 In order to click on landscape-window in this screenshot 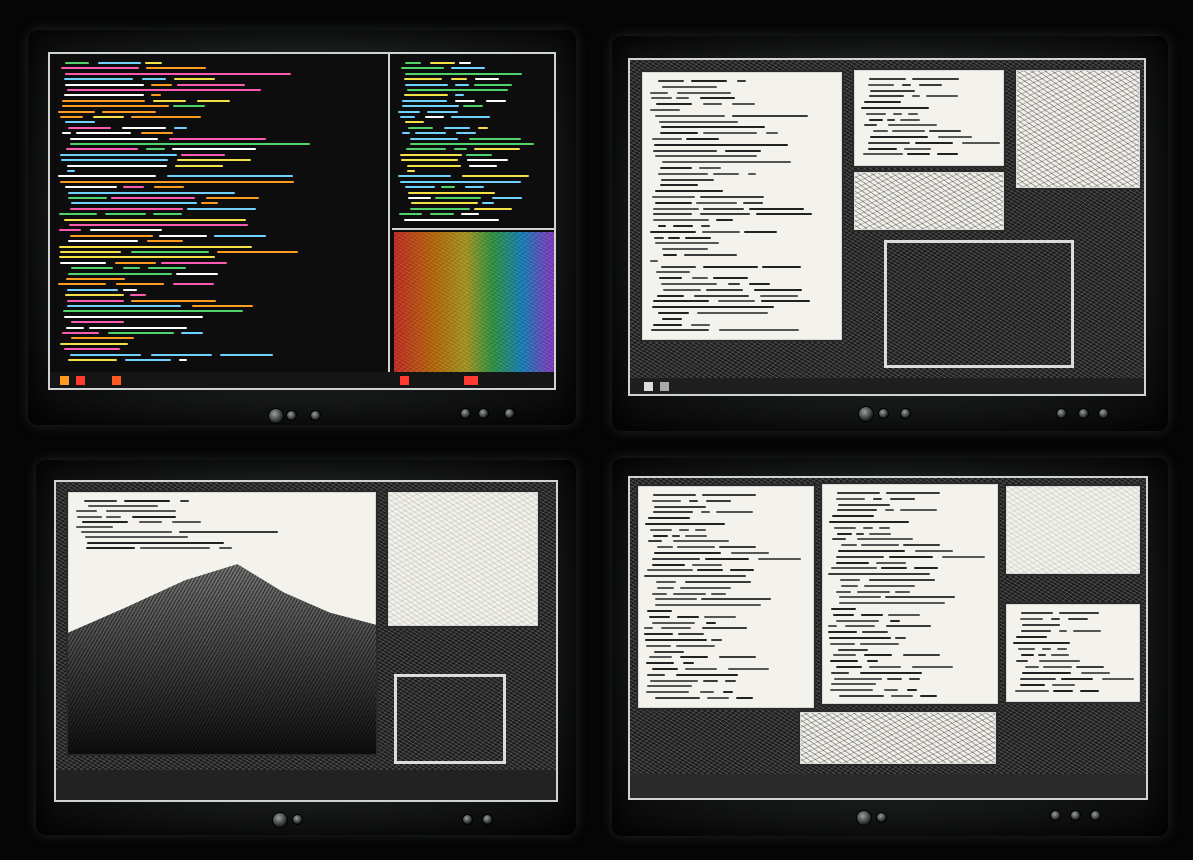, I will do `click(1078, 129)`.